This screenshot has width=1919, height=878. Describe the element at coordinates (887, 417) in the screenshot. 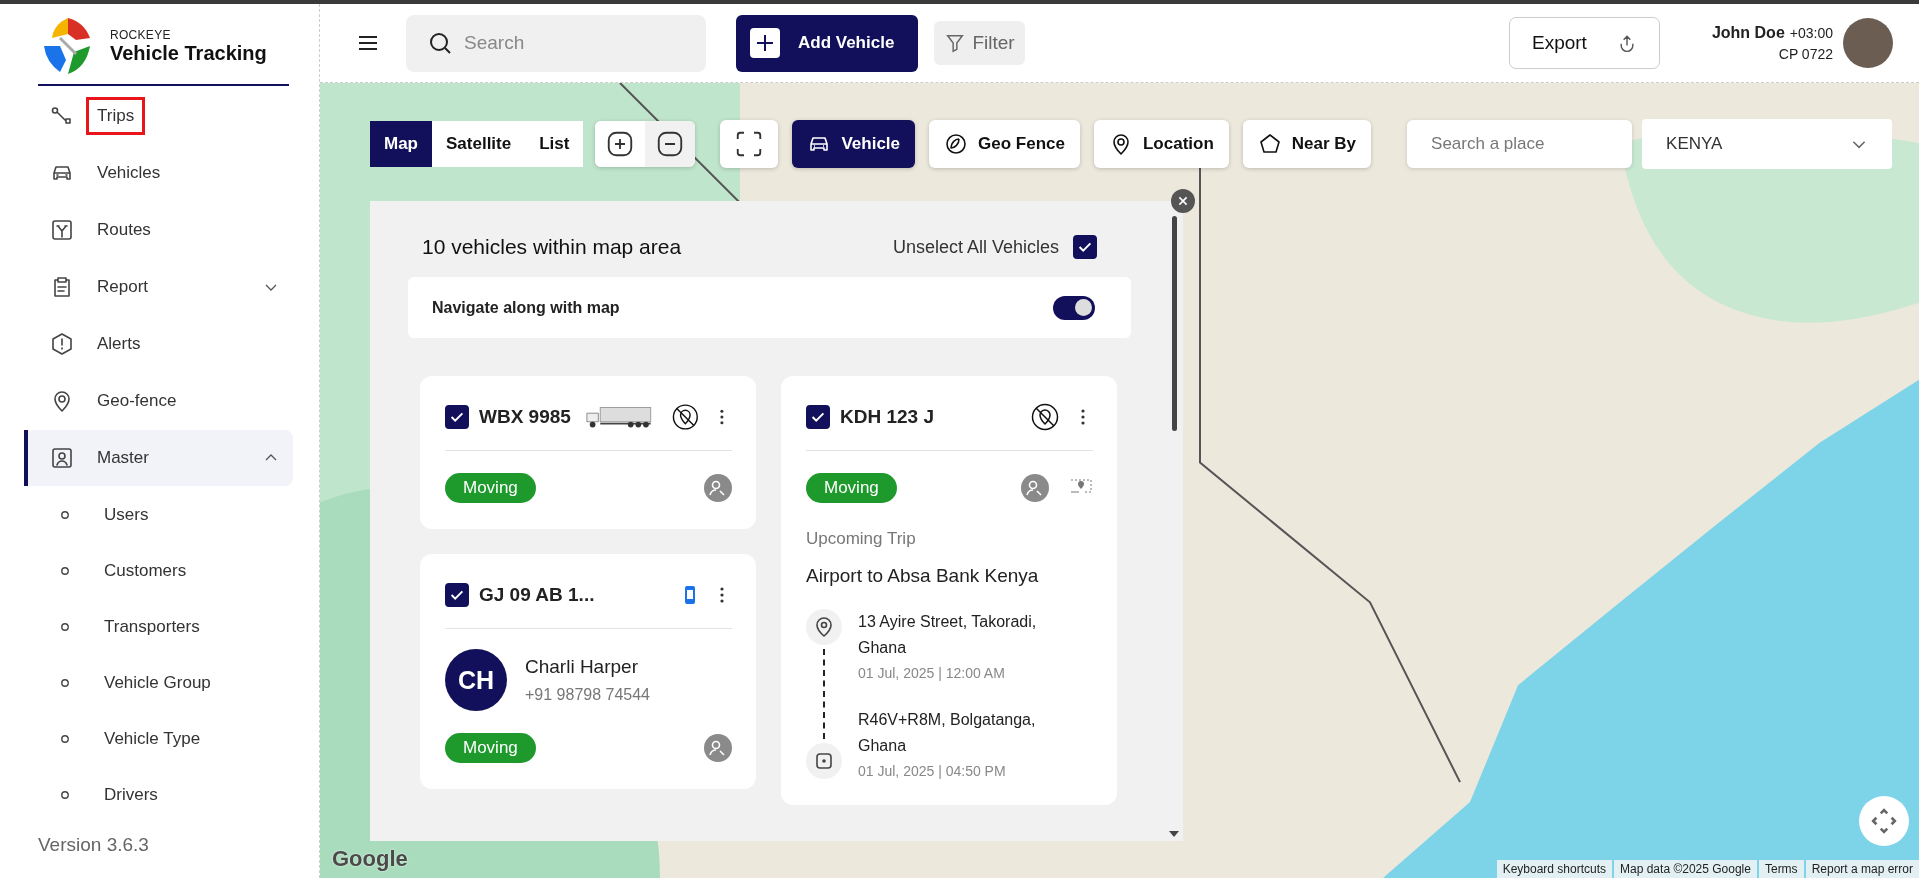

I see `vehicle-plate: KDH 123 J` at that location.